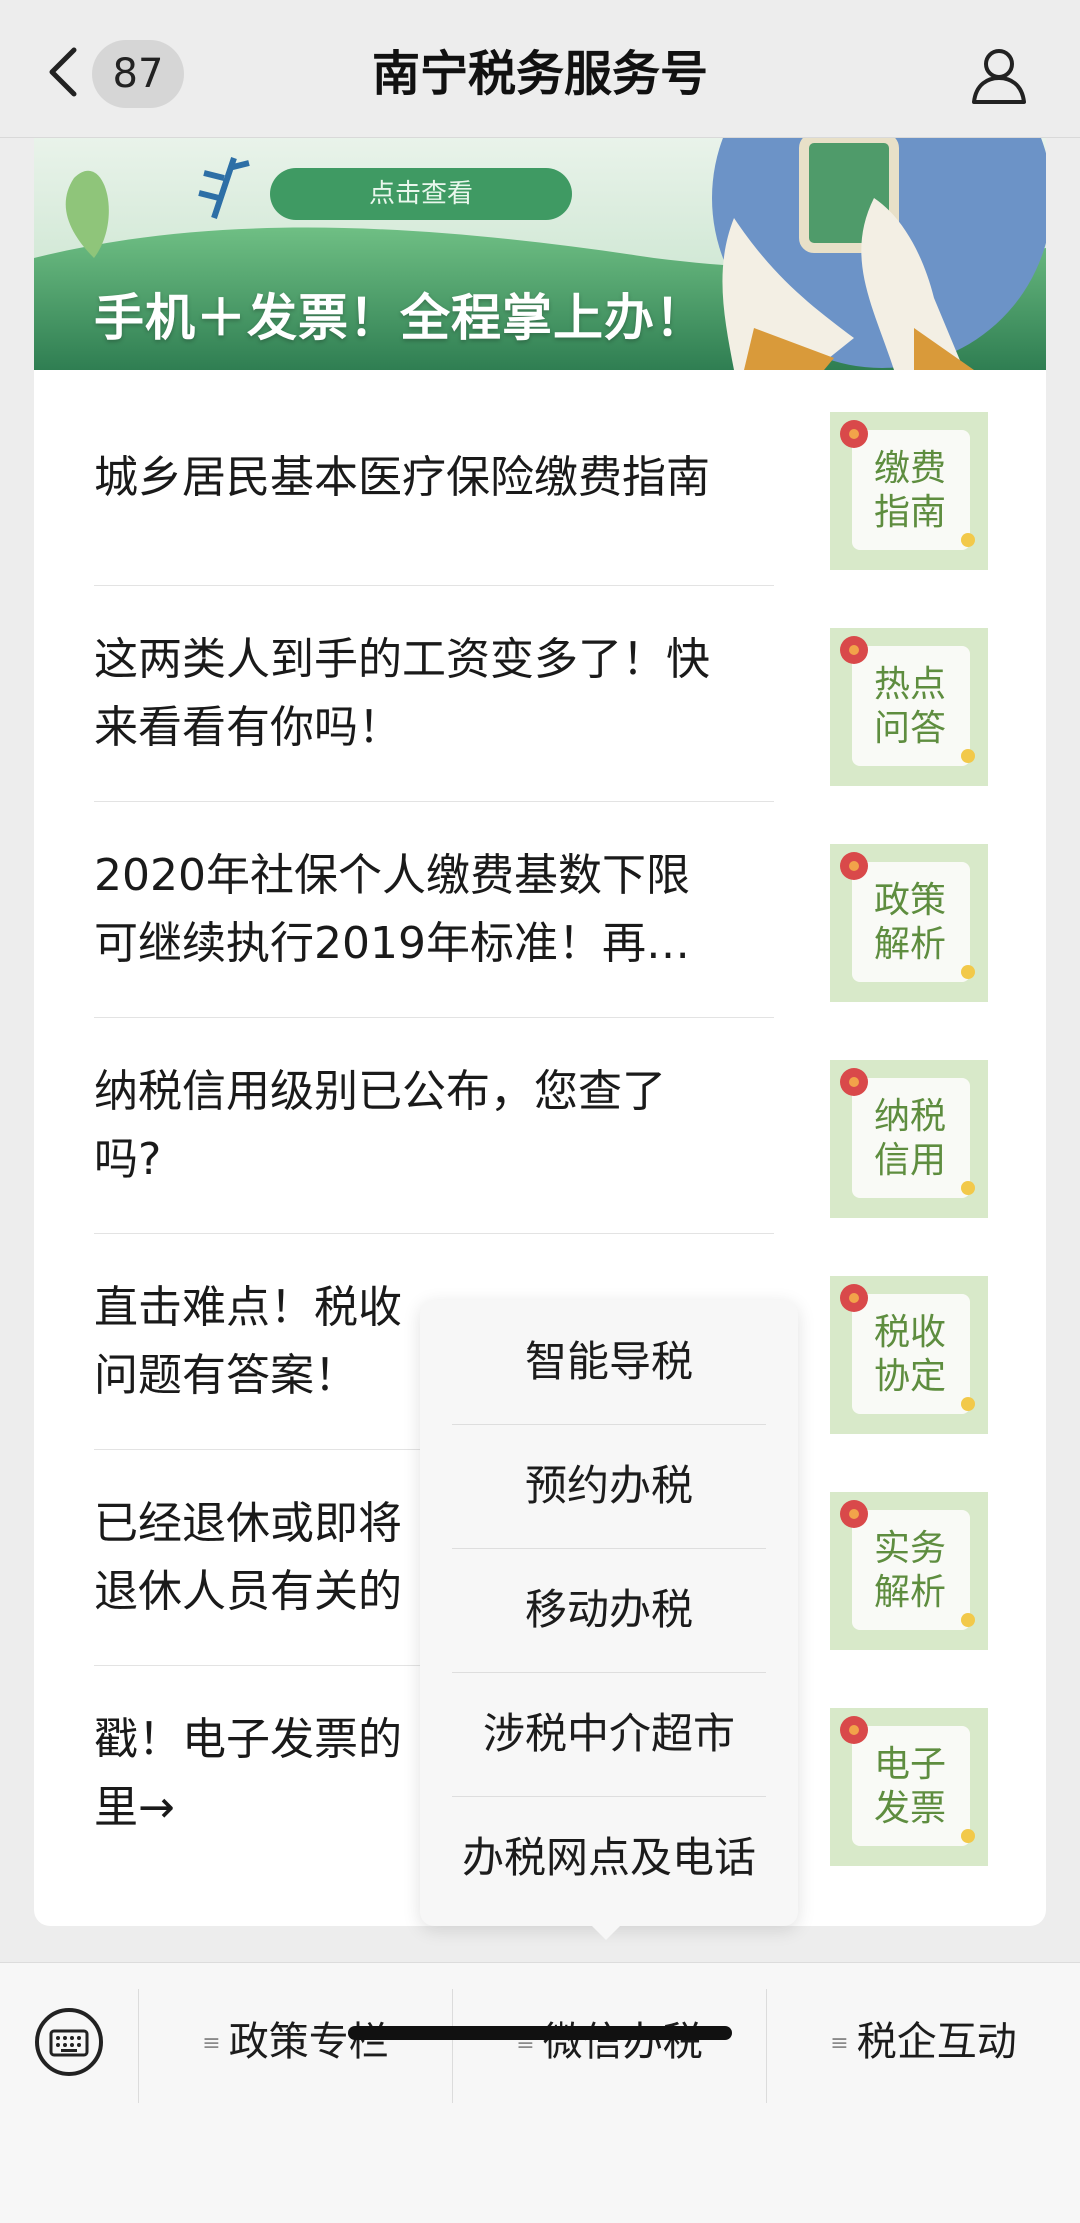 The width and height of the screenshot is (1080, 2223). I want to click on article-title: 城乡居民基本医疗保险缴费指南, so click(402, 477).